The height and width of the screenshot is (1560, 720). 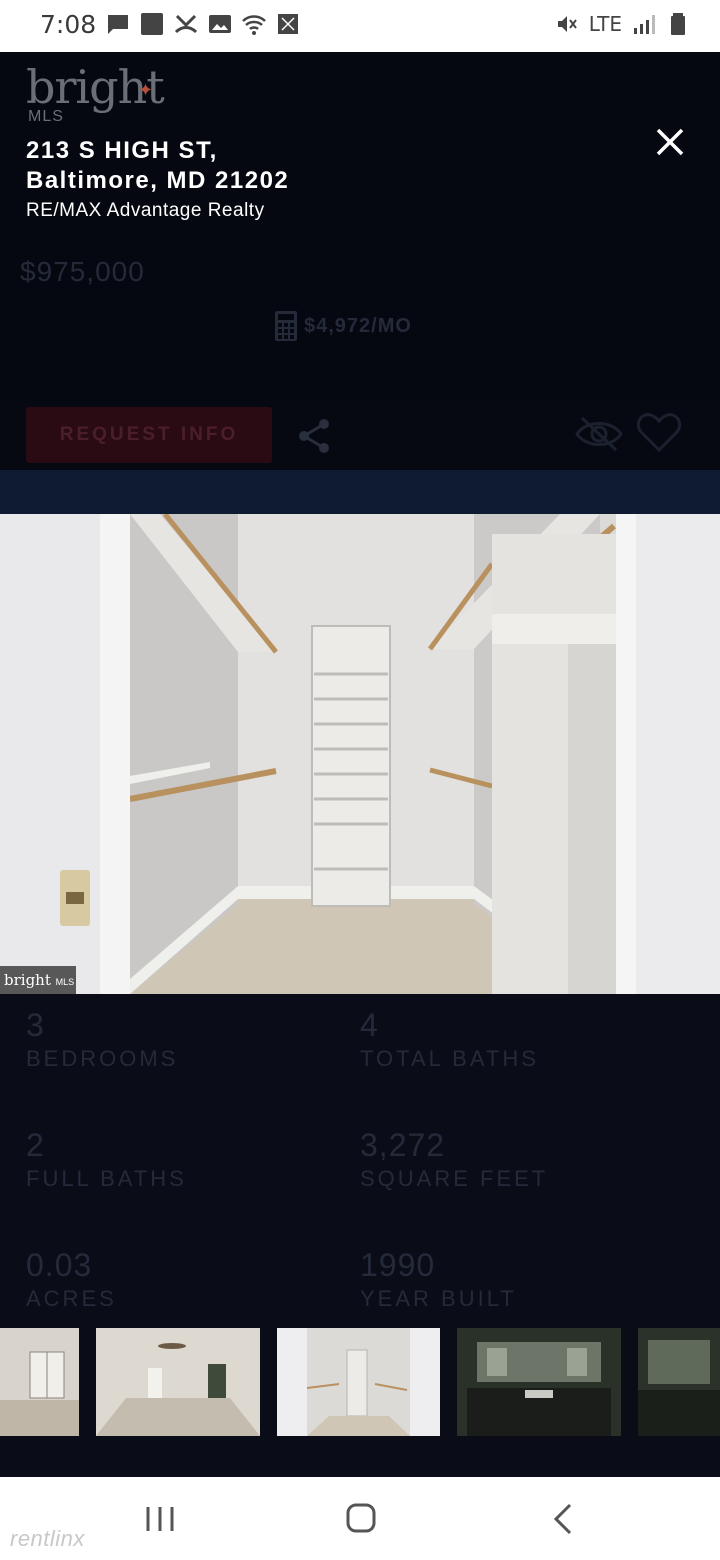 I want to click on stat-total-baths: 4 TOTAL BATHS, so click(x=449, y=1040).